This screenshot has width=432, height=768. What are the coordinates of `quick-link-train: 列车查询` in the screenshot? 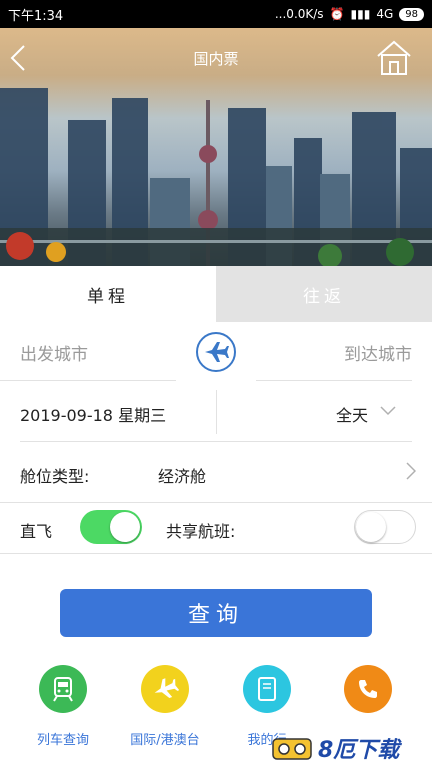 It's located at (63, 706).